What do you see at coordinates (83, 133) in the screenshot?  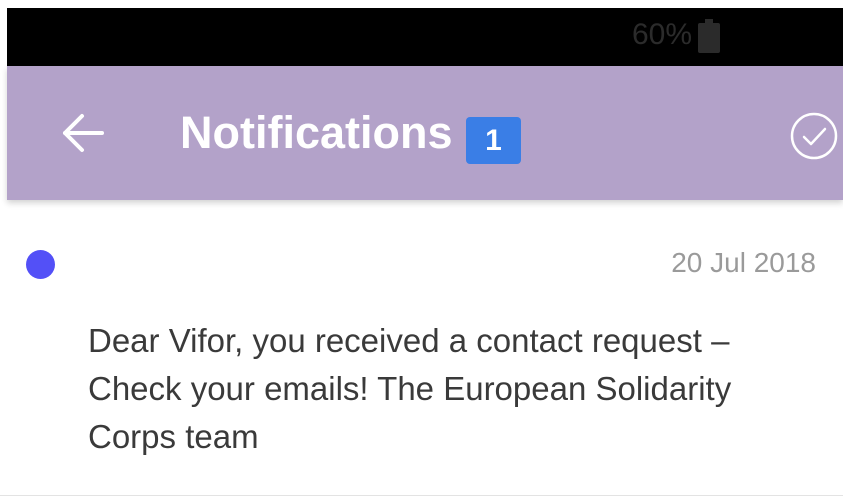 I see `arrow-left-icon` at bounding box center [83, 133].